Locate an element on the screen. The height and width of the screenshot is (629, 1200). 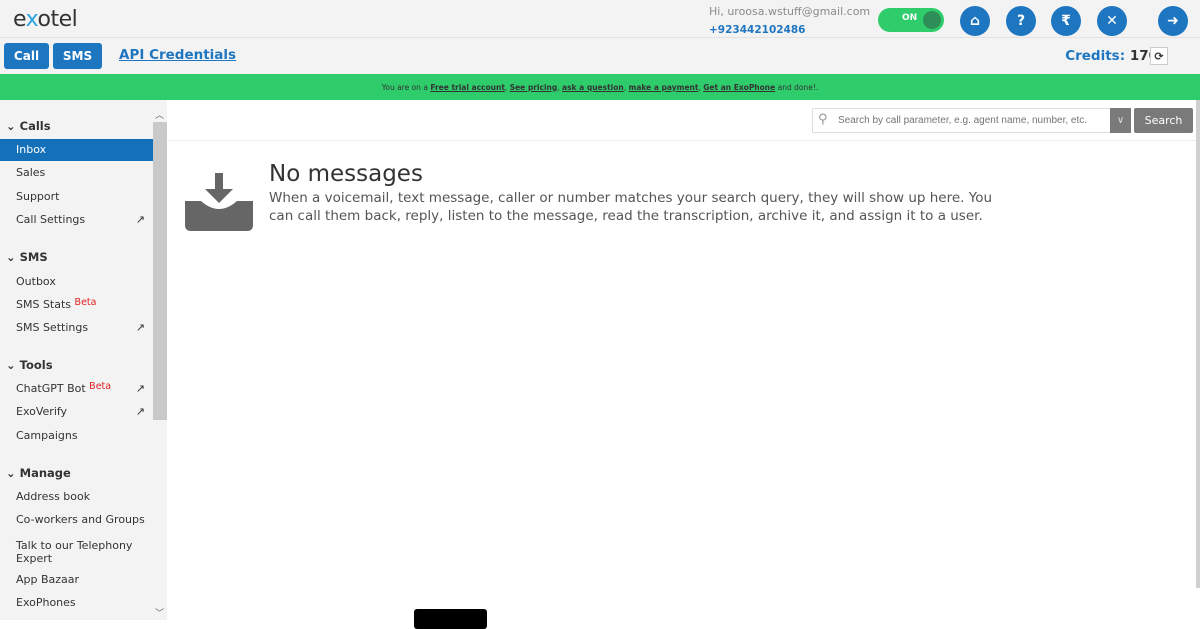
help-button: ? is located at coordinates (1021, 21).